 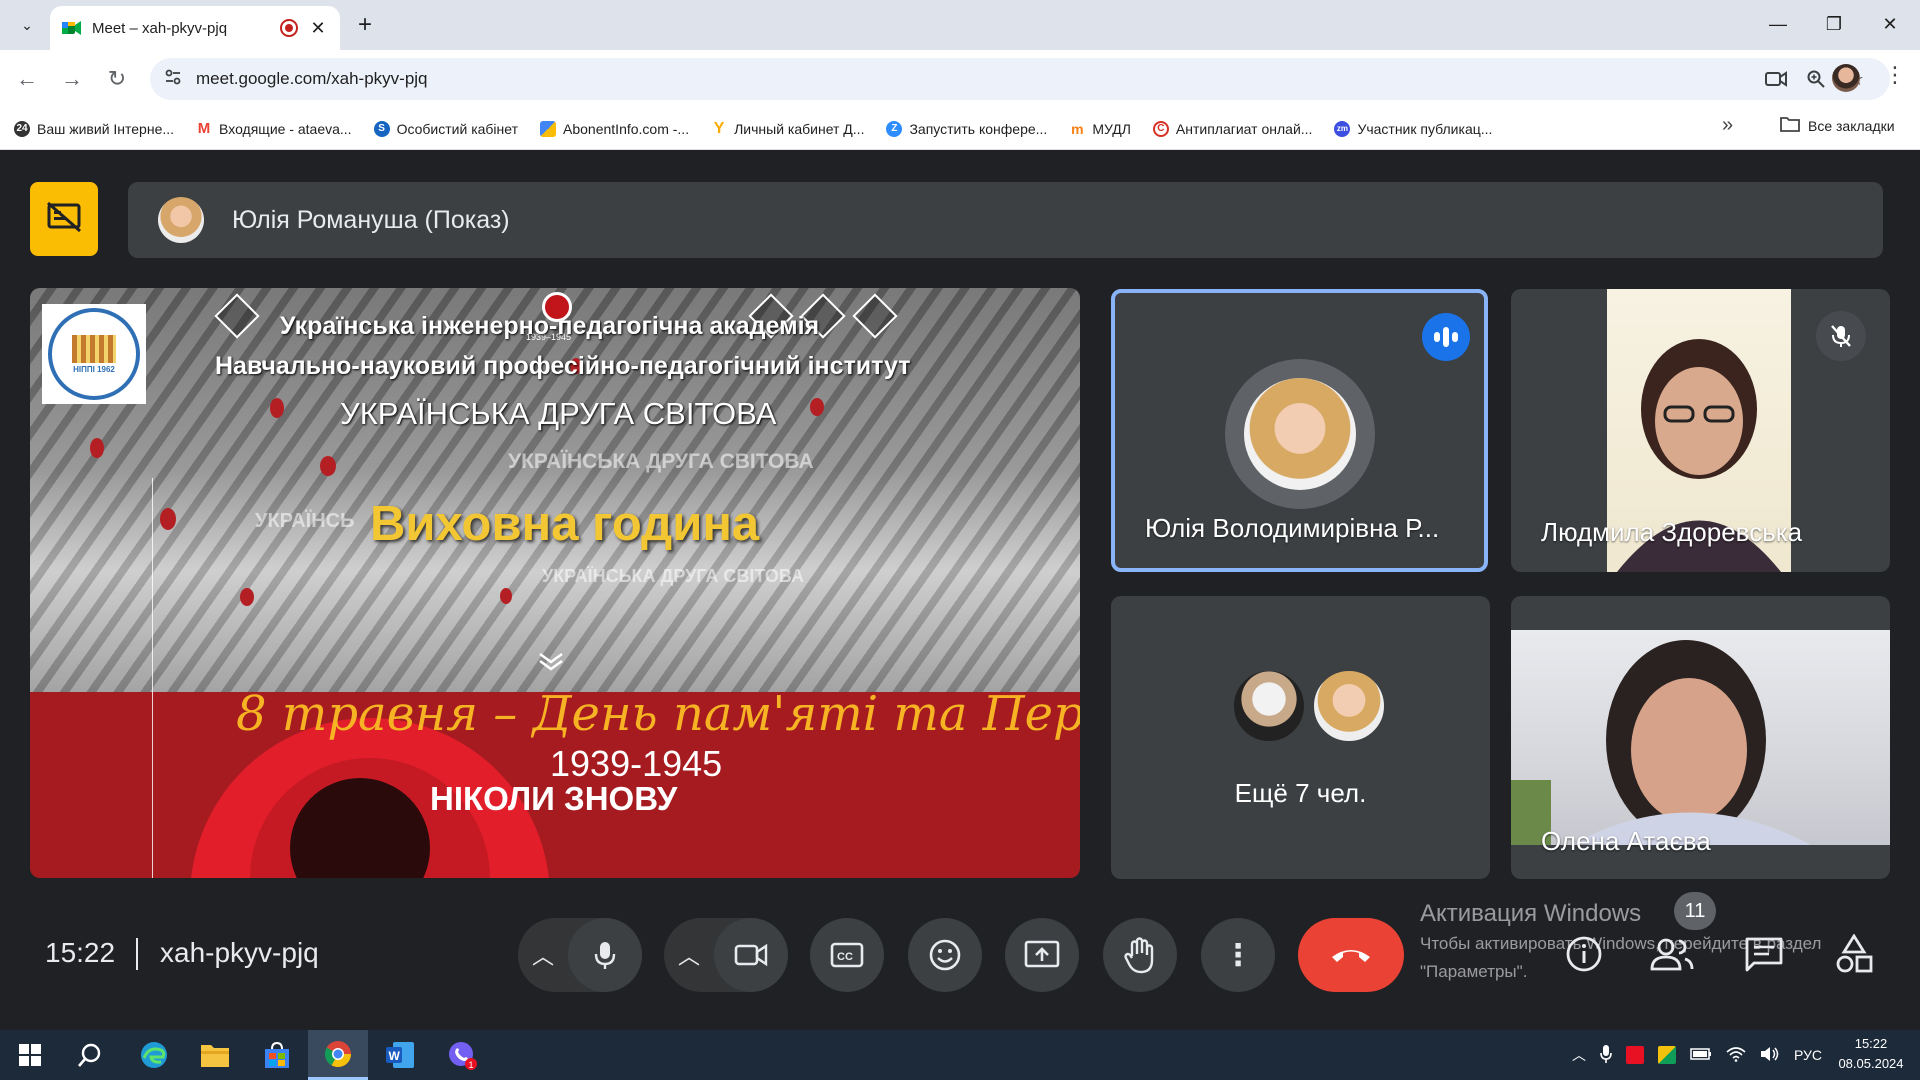 I want to click on taskbar-edge, so click(x=154, y=1055).